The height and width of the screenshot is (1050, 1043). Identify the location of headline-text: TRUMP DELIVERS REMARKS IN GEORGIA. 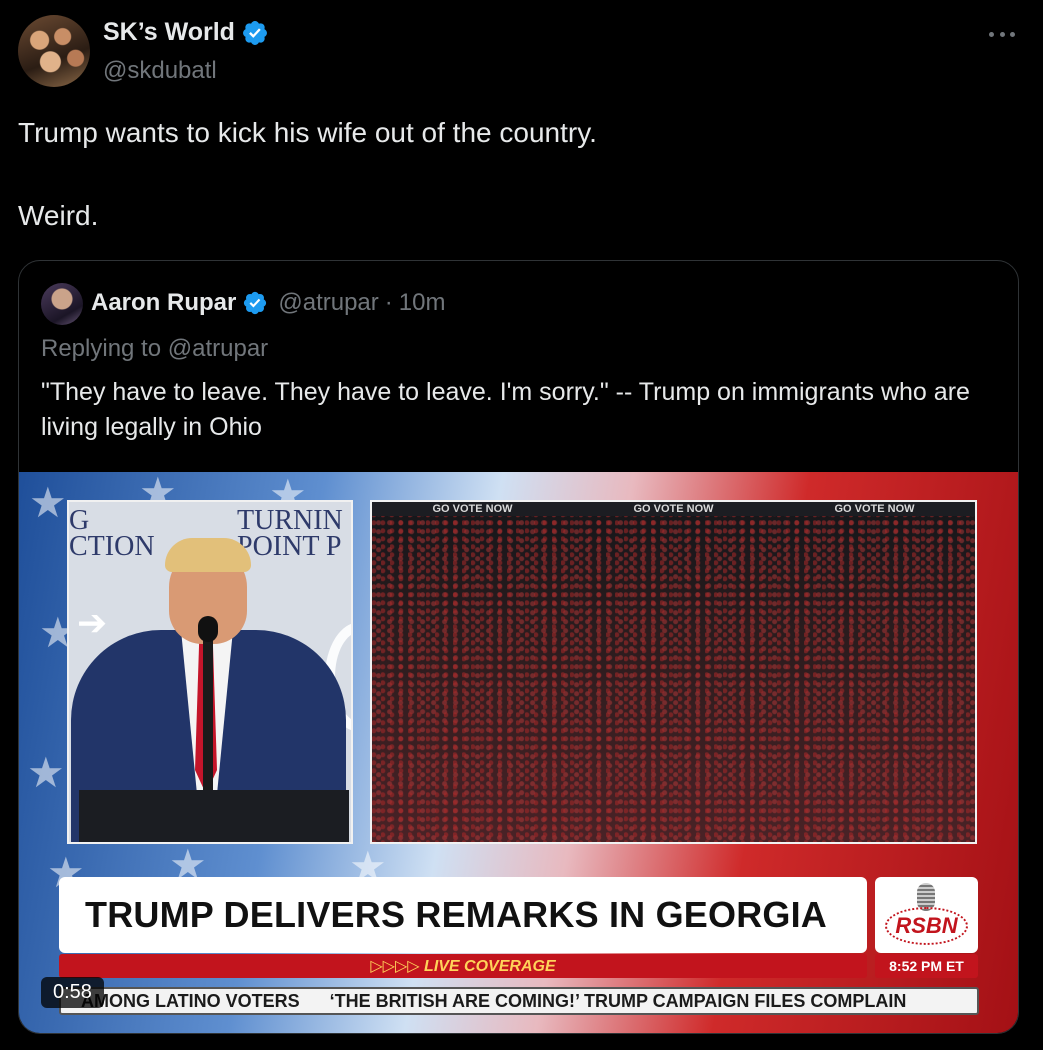
(456, 914).